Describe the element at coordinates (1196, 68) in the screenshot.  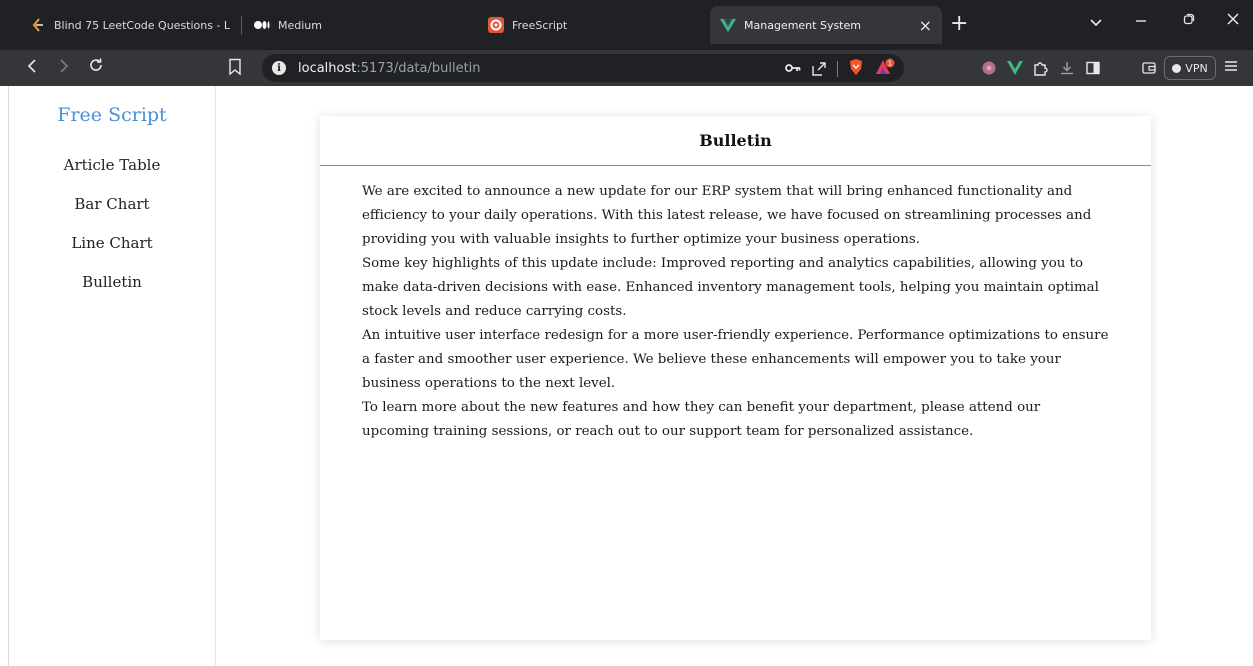
I see `vpn-label: VPN` at that location.